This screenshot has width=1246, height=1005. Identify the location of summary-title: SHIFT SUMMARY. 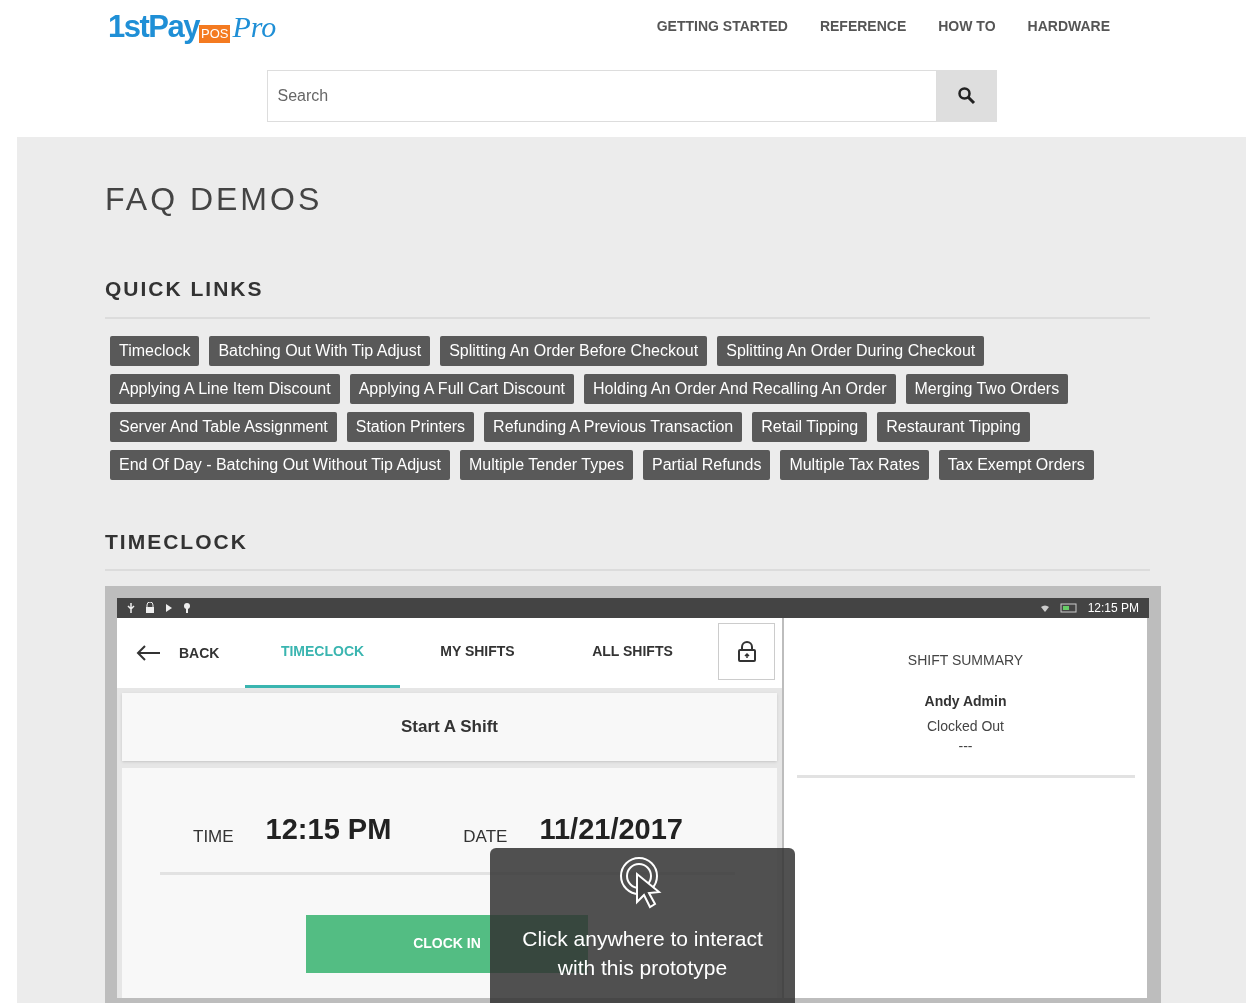
(965, 660).